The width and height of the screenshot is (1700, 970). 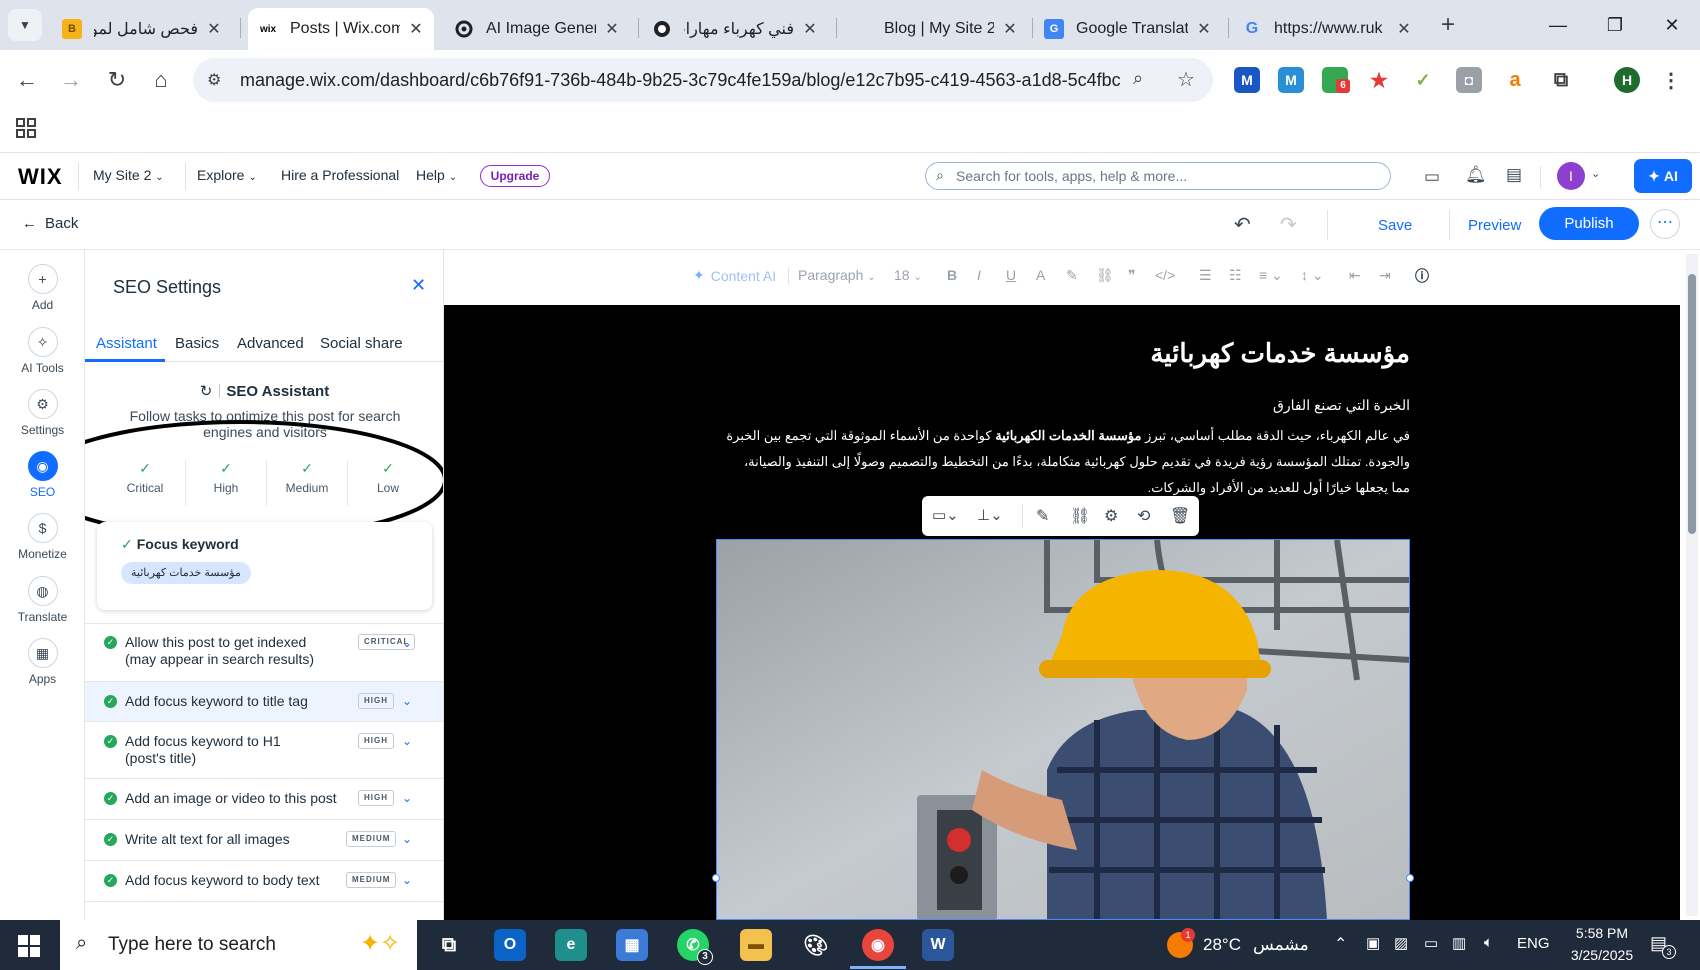 I want to click on focus-keyword-chip: مؤسسة خدمات كهربائية, so click(x=186, y=573).